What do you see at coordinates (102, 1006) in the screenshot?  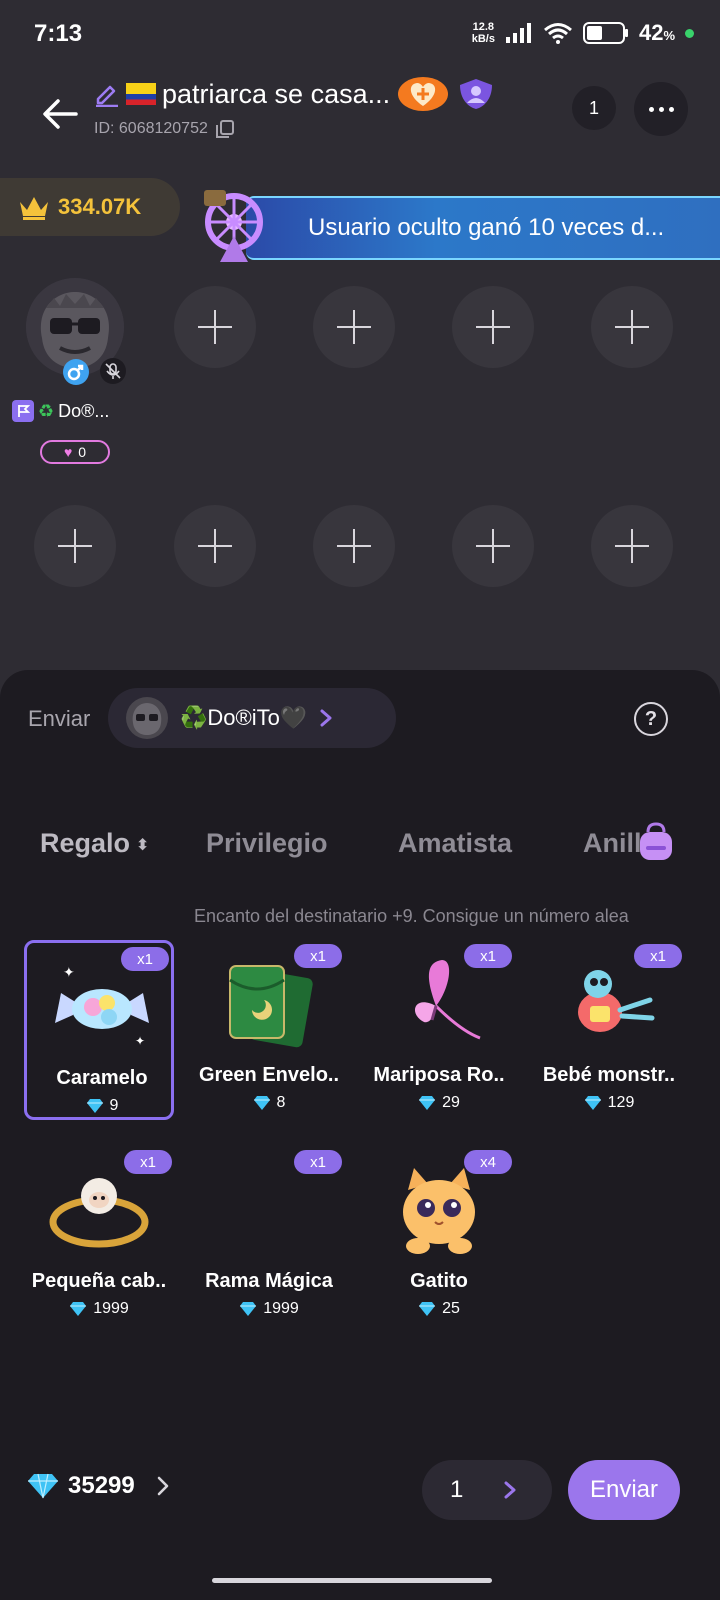 I see `candy-icon: ✦ ✦` at bounding box center [102, 1006].